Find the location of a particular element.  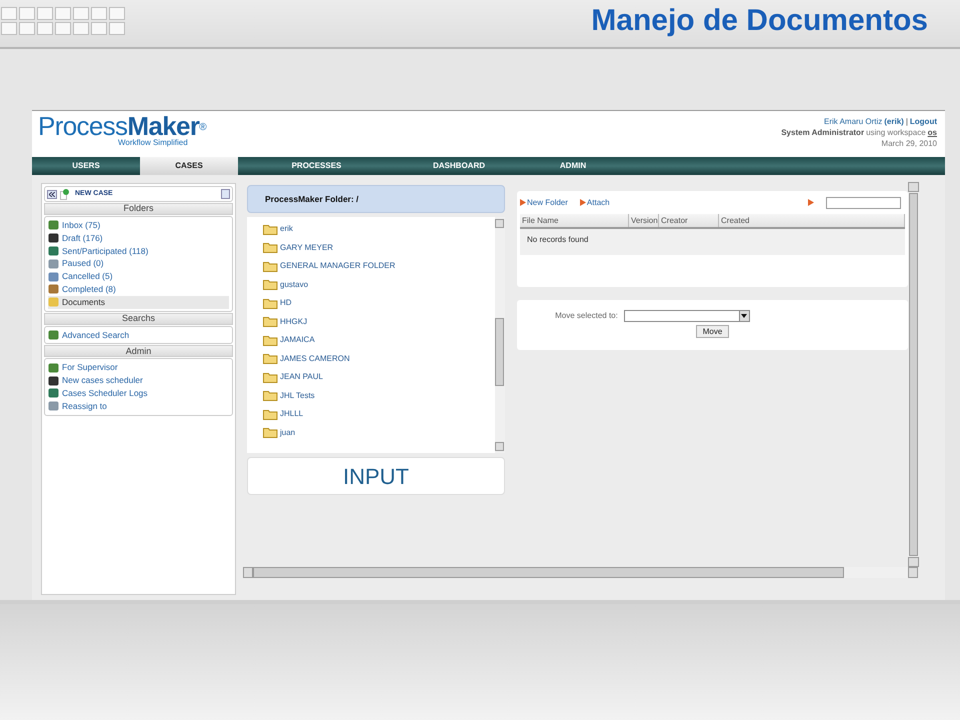

sidebar-item: Inbox (75) is located at coordinates (138, 225).